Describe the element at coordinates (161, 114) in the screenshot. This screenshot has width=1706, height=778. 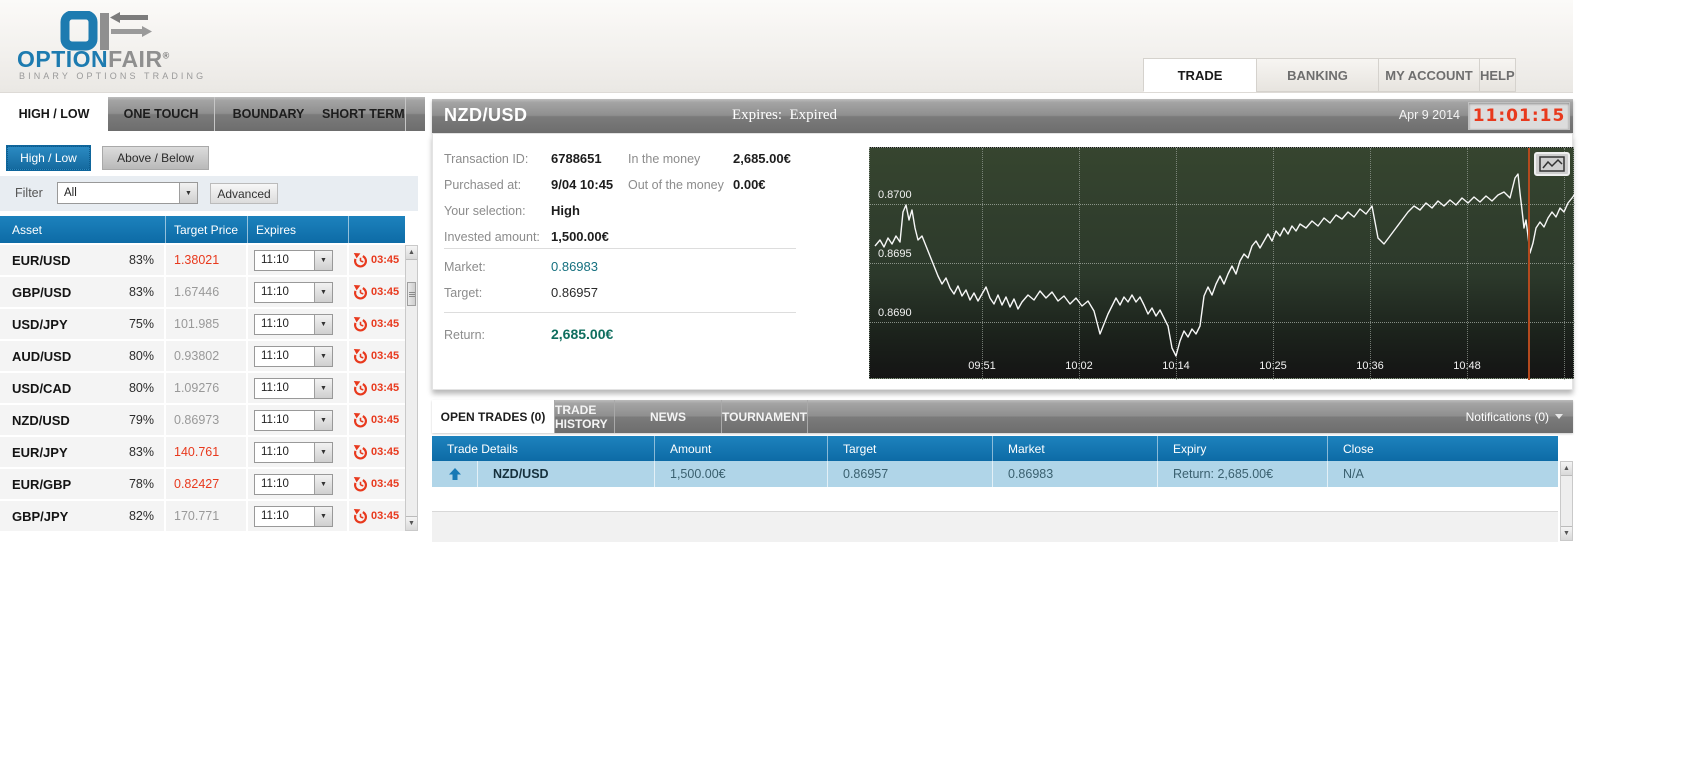
I see `option-type-tab: ONE TOUCH` at that location.